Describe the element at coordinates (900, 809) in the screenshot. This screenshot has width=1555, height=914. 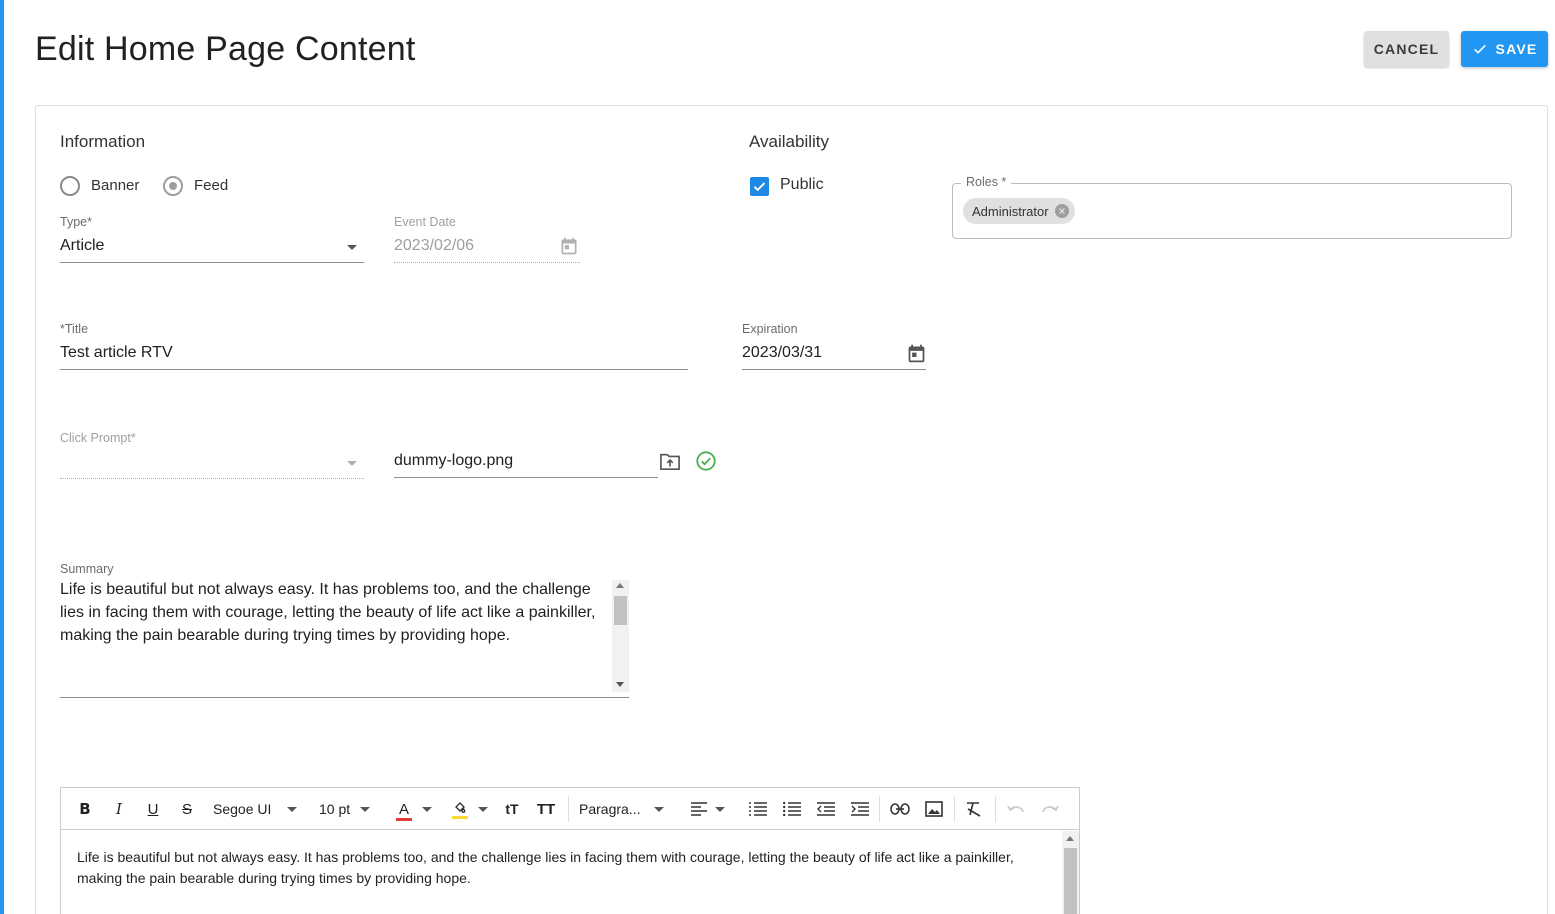
I see `link-icon` at that location.